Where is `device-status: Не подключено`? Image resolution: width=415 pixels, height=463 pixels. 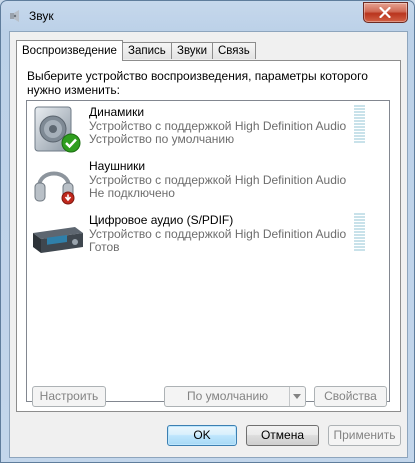
device-status: Не подключено is located at coordinates (132, 193).